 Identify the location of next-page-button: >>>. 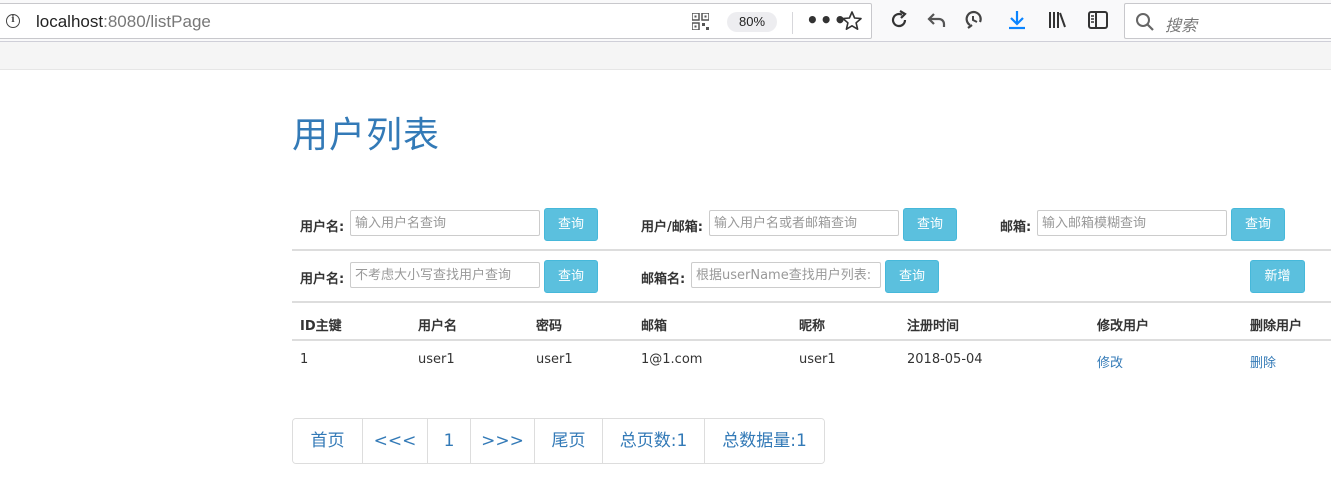
(502, 441).